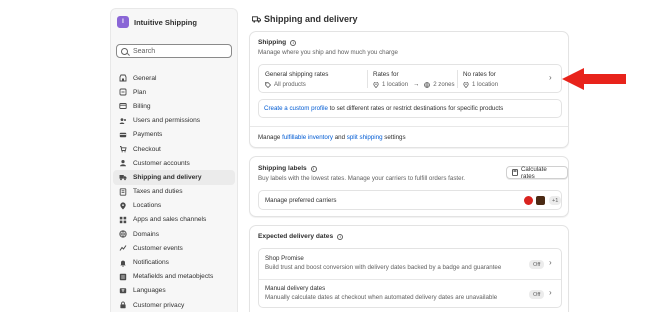 Image resolution: width=670 pixels, height=312 pixels. I want to click on no-rates-location-text: 1 location, so click(485, 84).